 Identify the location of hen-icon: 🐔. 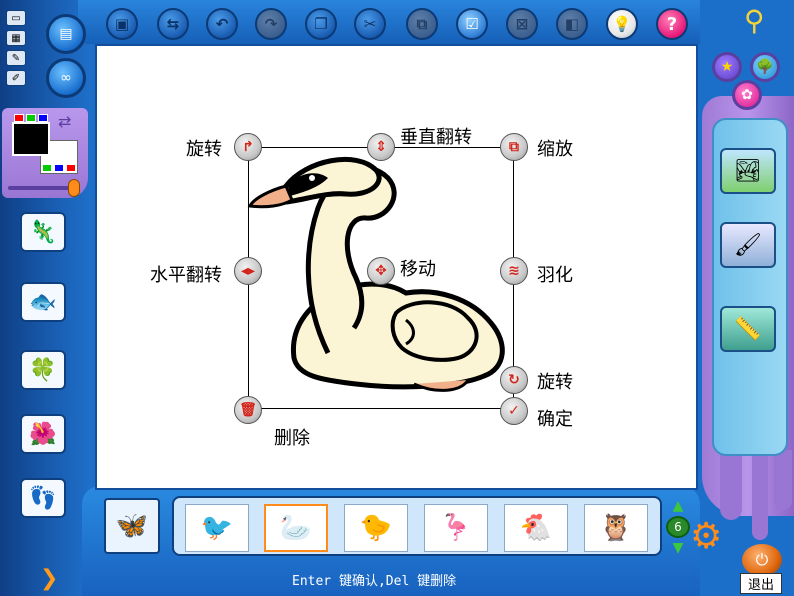
(536, 528).